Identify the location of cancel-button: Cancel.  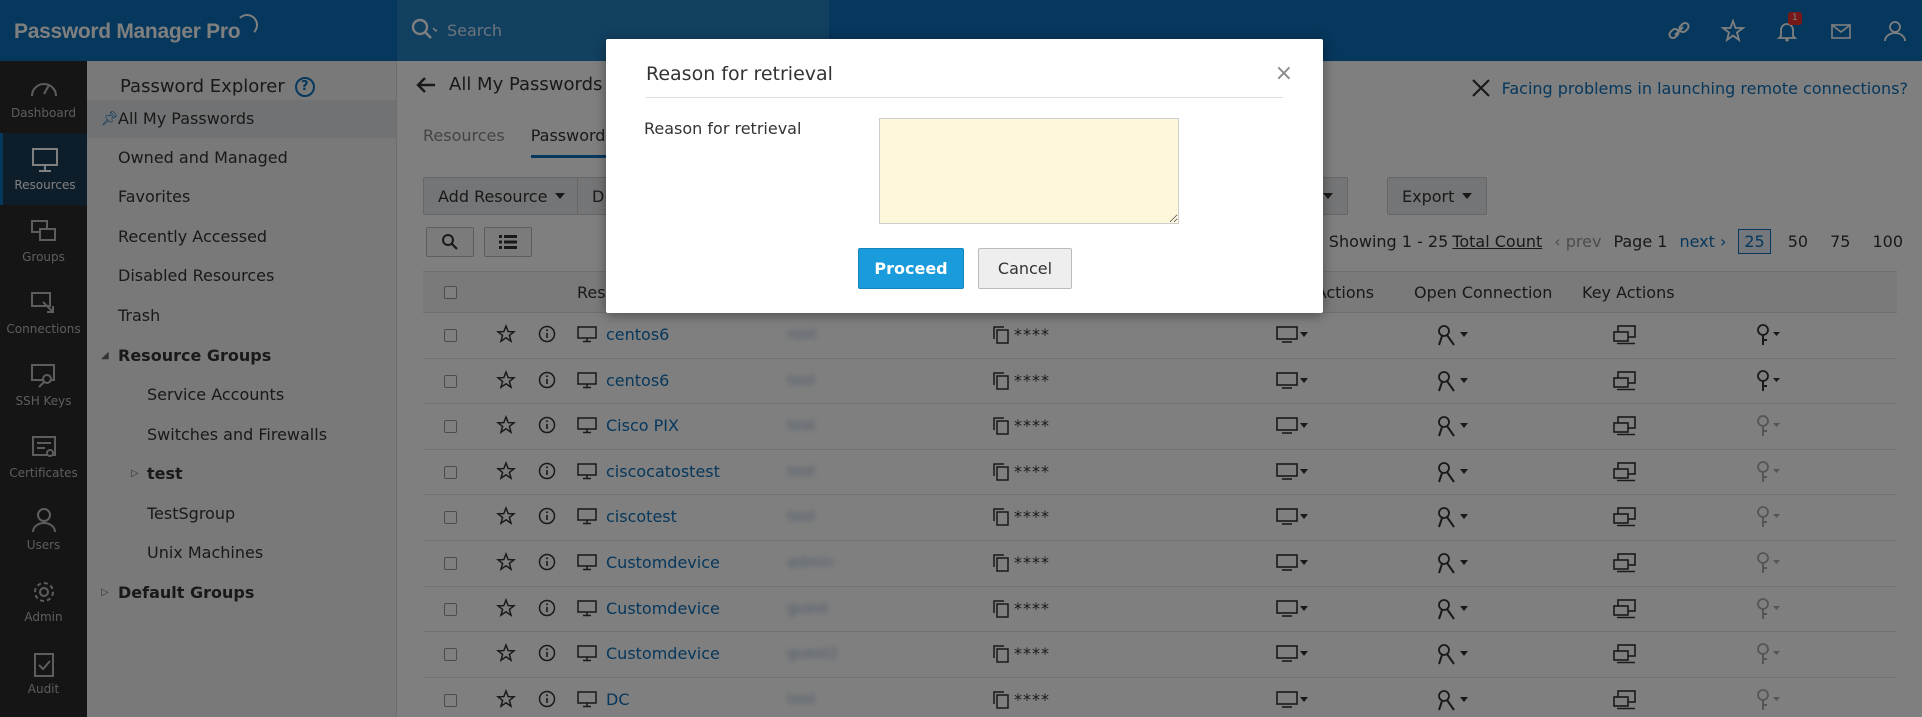
(1025, 268).